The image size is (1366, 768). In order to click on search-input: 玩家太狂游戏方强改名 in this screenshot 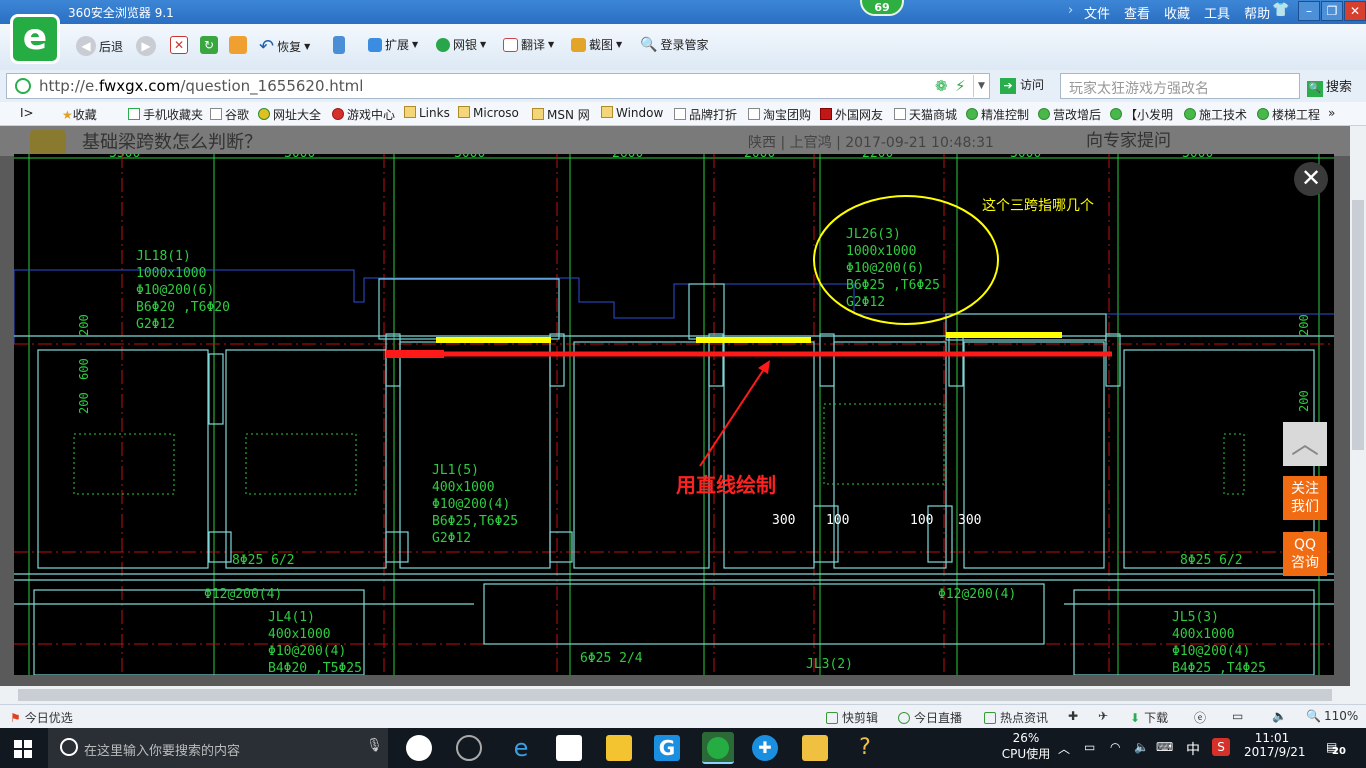, I will do `click(1180, 86)`.